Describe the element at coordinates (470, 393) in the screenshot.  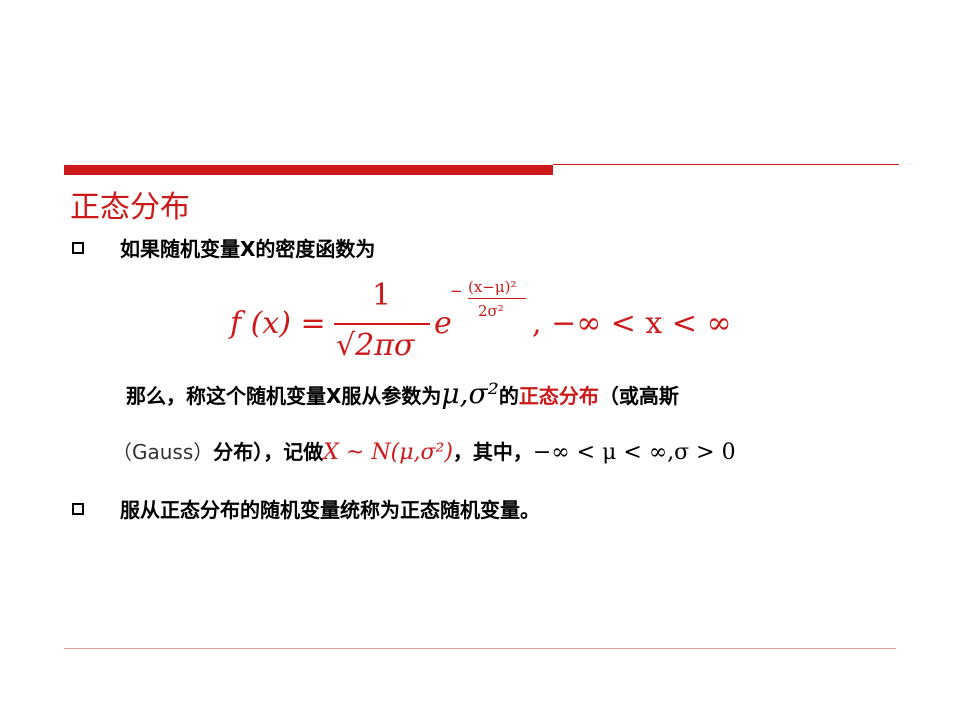
I see `parameters: μ,σ²` at that location.